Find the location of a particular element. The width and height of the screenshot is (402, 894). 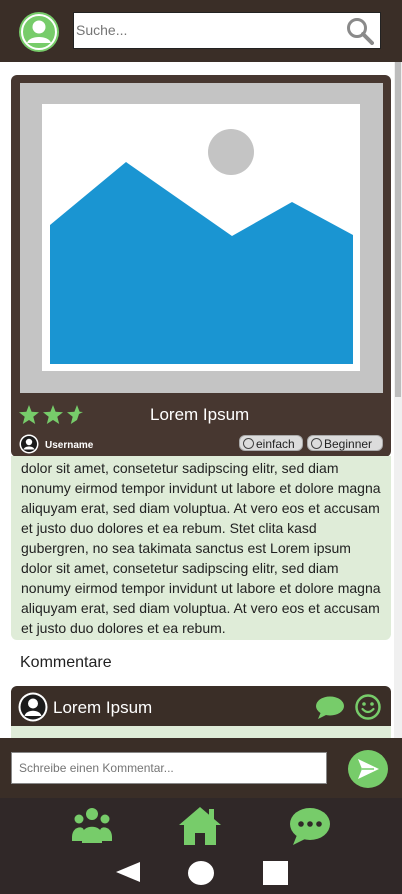

send-button is located at coordinates (368, 769).